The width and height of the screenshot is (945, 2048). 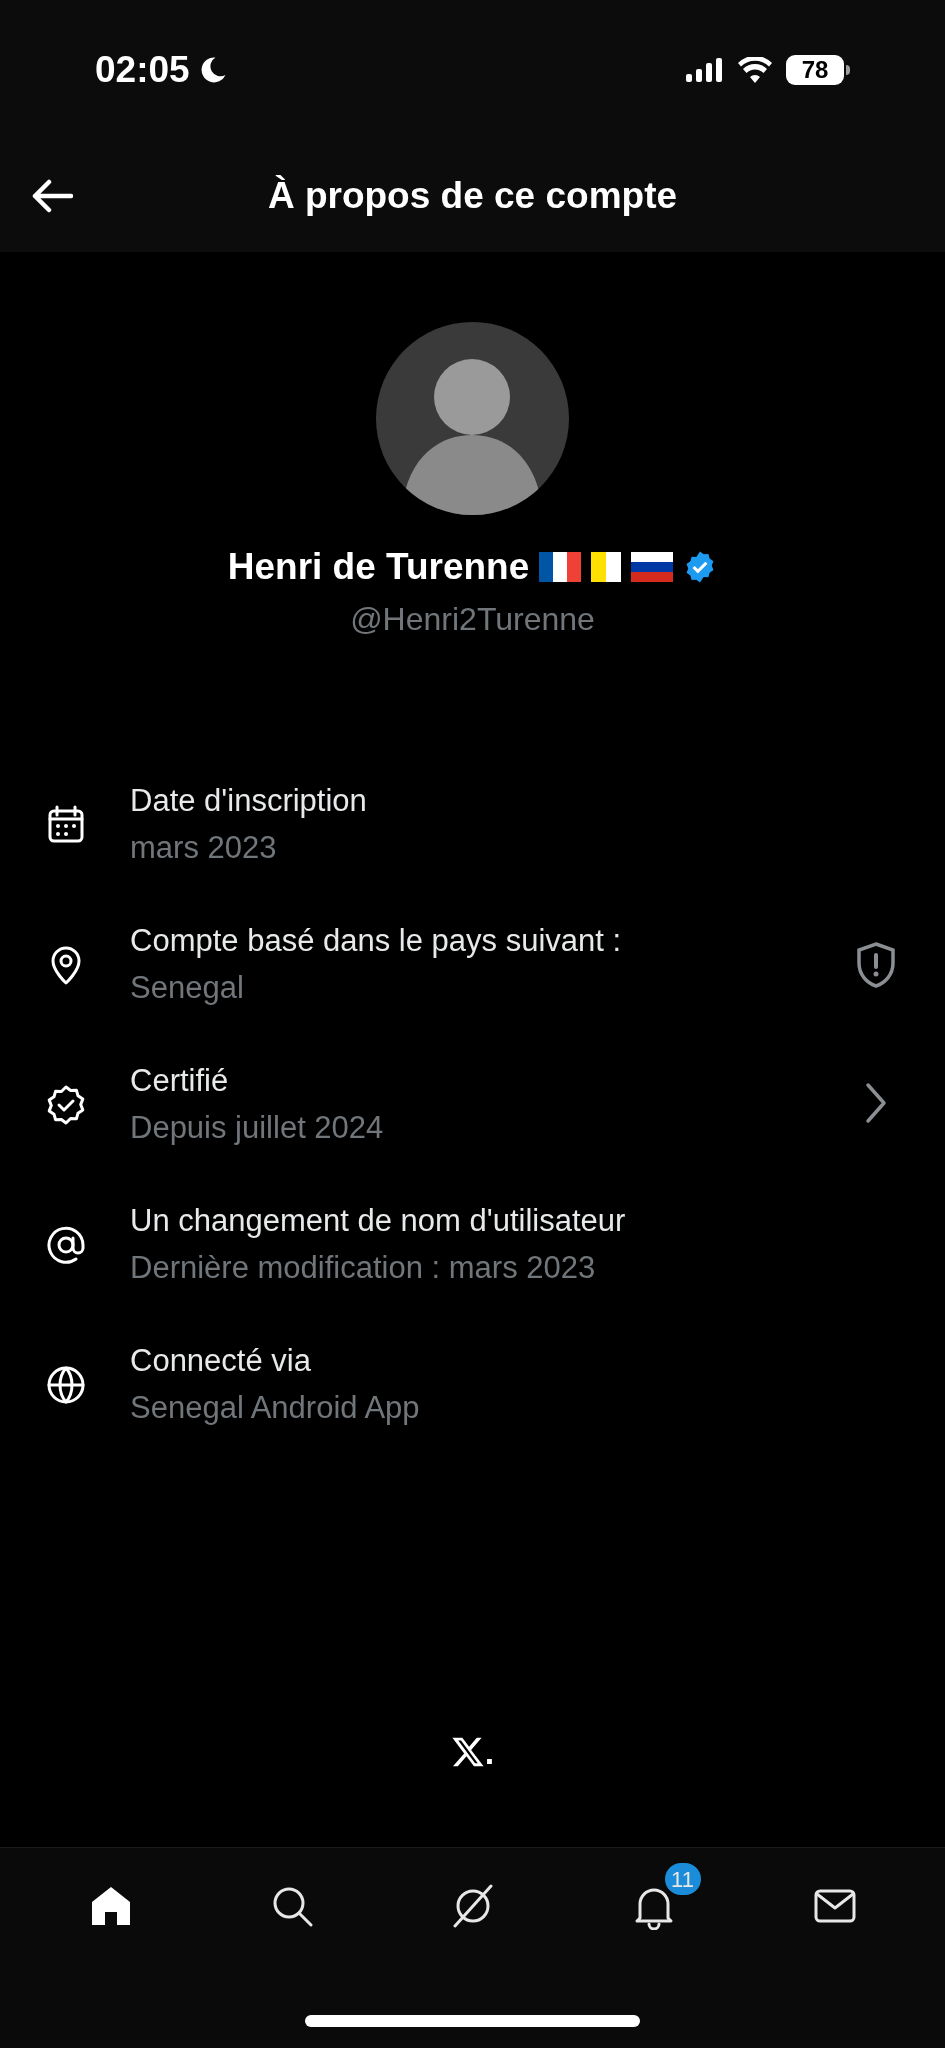 I want to click on detail-value: Senegal Android App, so click(x=275, y=1408).